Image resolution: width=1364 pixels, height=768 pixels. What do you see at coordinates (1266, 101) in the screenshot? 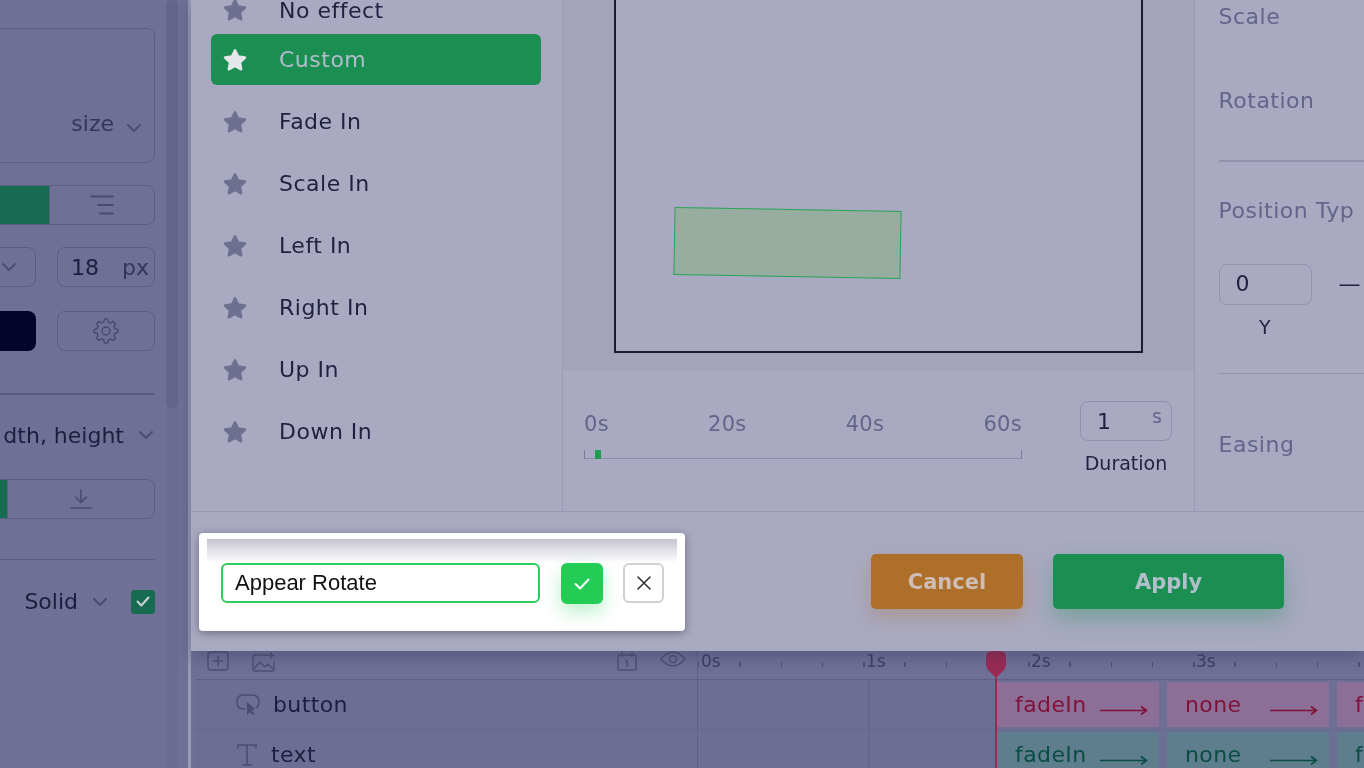
I see `property-label: Rotation` at bounding box center [1266, 101].